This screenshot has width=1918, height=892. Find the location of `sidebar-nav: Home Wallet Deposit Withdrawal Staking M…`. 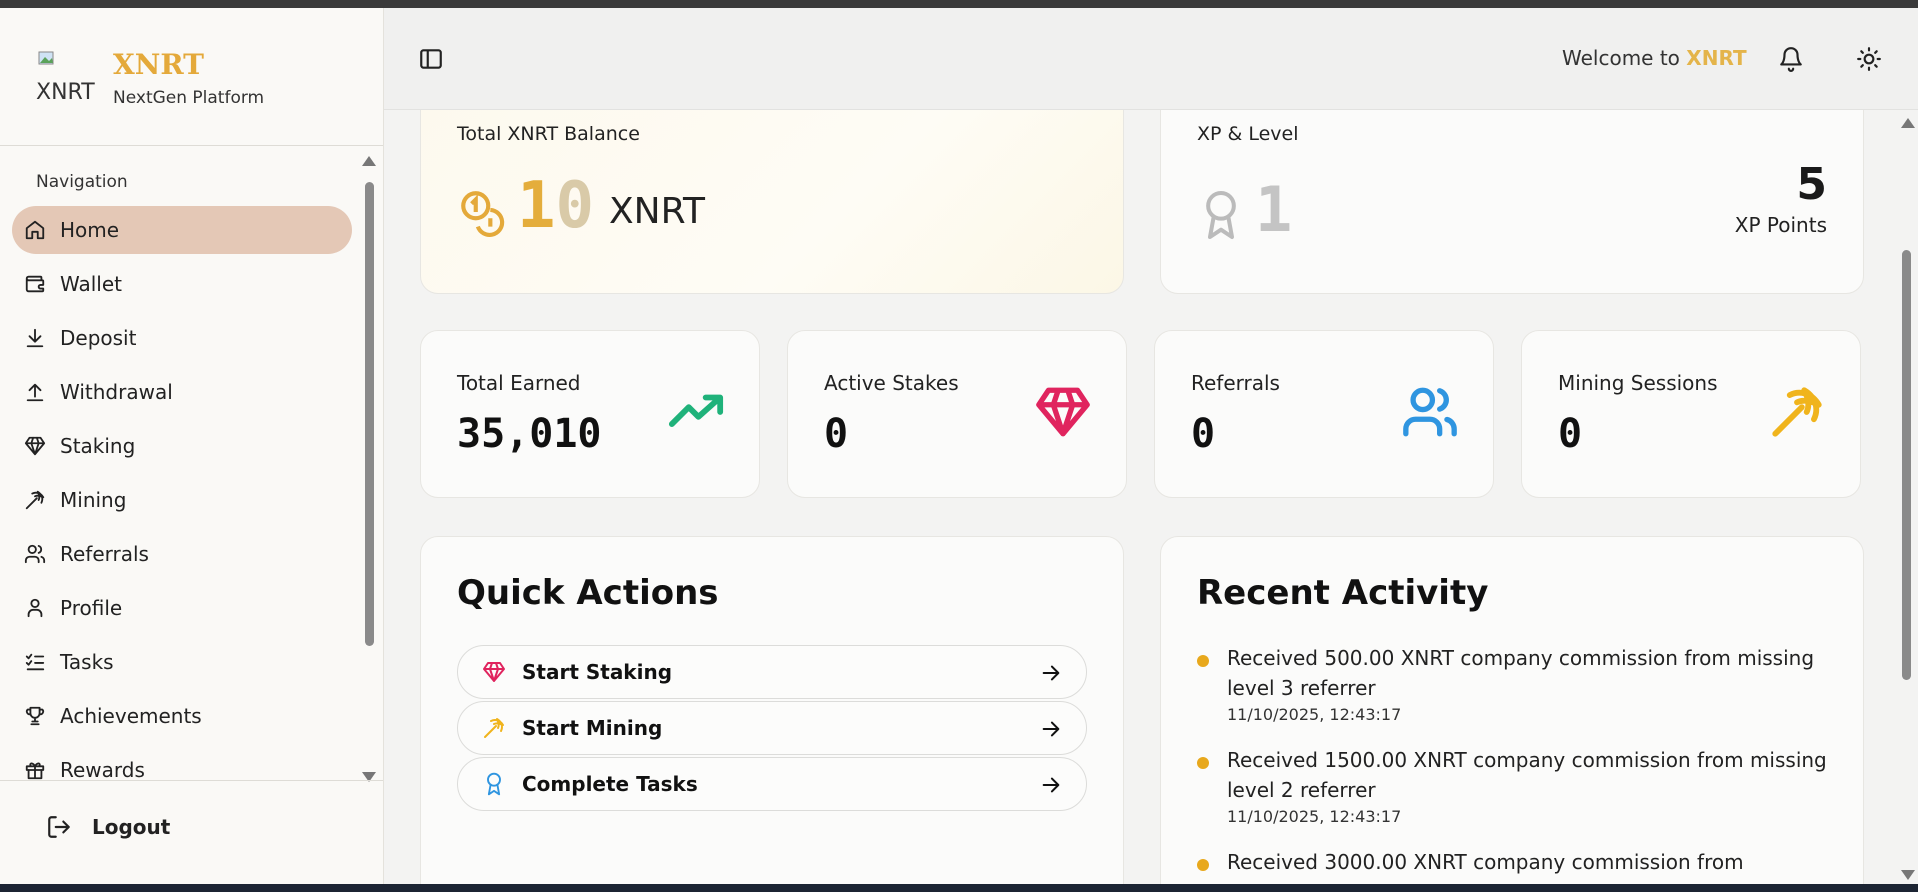

sidebar-nav: Home Wallet Deposit Withdrawal Staking M… is located at coordinates (182, 495).